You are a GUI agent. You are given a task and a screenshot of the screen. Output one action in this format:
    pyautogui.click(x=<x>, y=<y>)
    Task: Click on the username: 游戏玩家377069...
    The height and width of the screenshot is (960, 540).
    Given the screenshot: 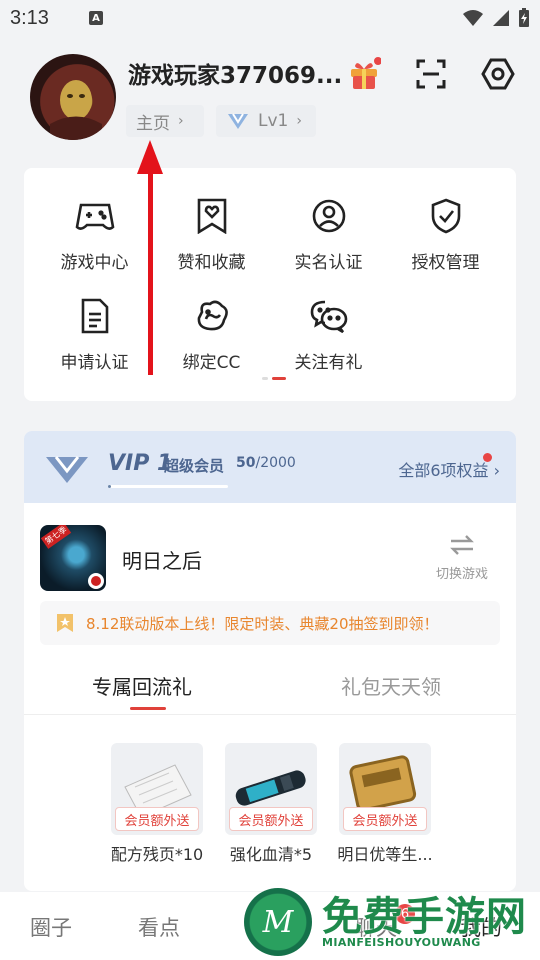 What is the action you would take?
    pyautogui.click(x=235, y=73)
    